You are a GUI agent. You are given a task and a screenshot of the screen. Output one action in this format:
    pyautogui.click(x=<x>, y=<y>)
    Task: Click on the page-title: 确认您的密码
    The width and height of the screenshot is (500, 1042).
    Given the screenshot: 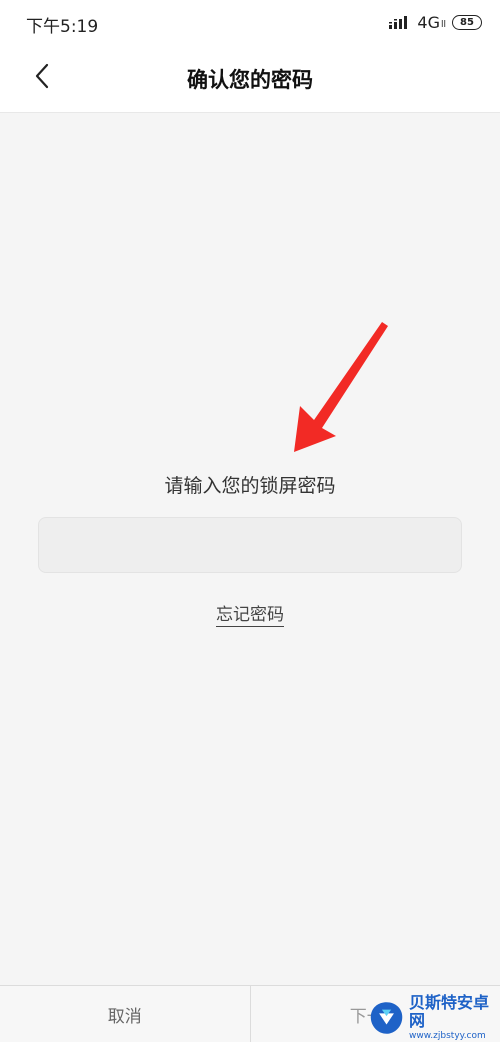 What is the action you would take?
    pyautogui.click(x=250, y=79)
    